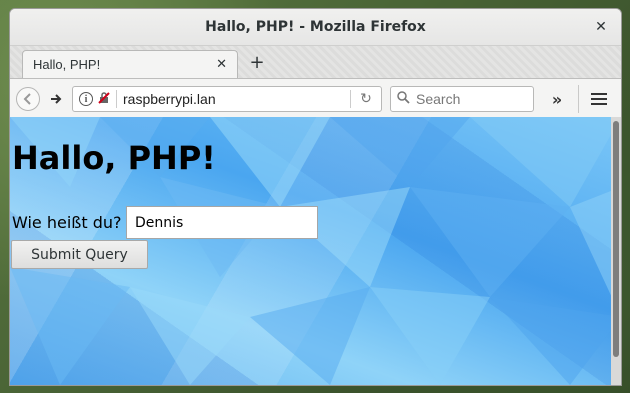  Describe the element at coordinates (315, 62) in the screenshot. I see `tab-strip: Hallo, PHP! ✕ +` at that location.